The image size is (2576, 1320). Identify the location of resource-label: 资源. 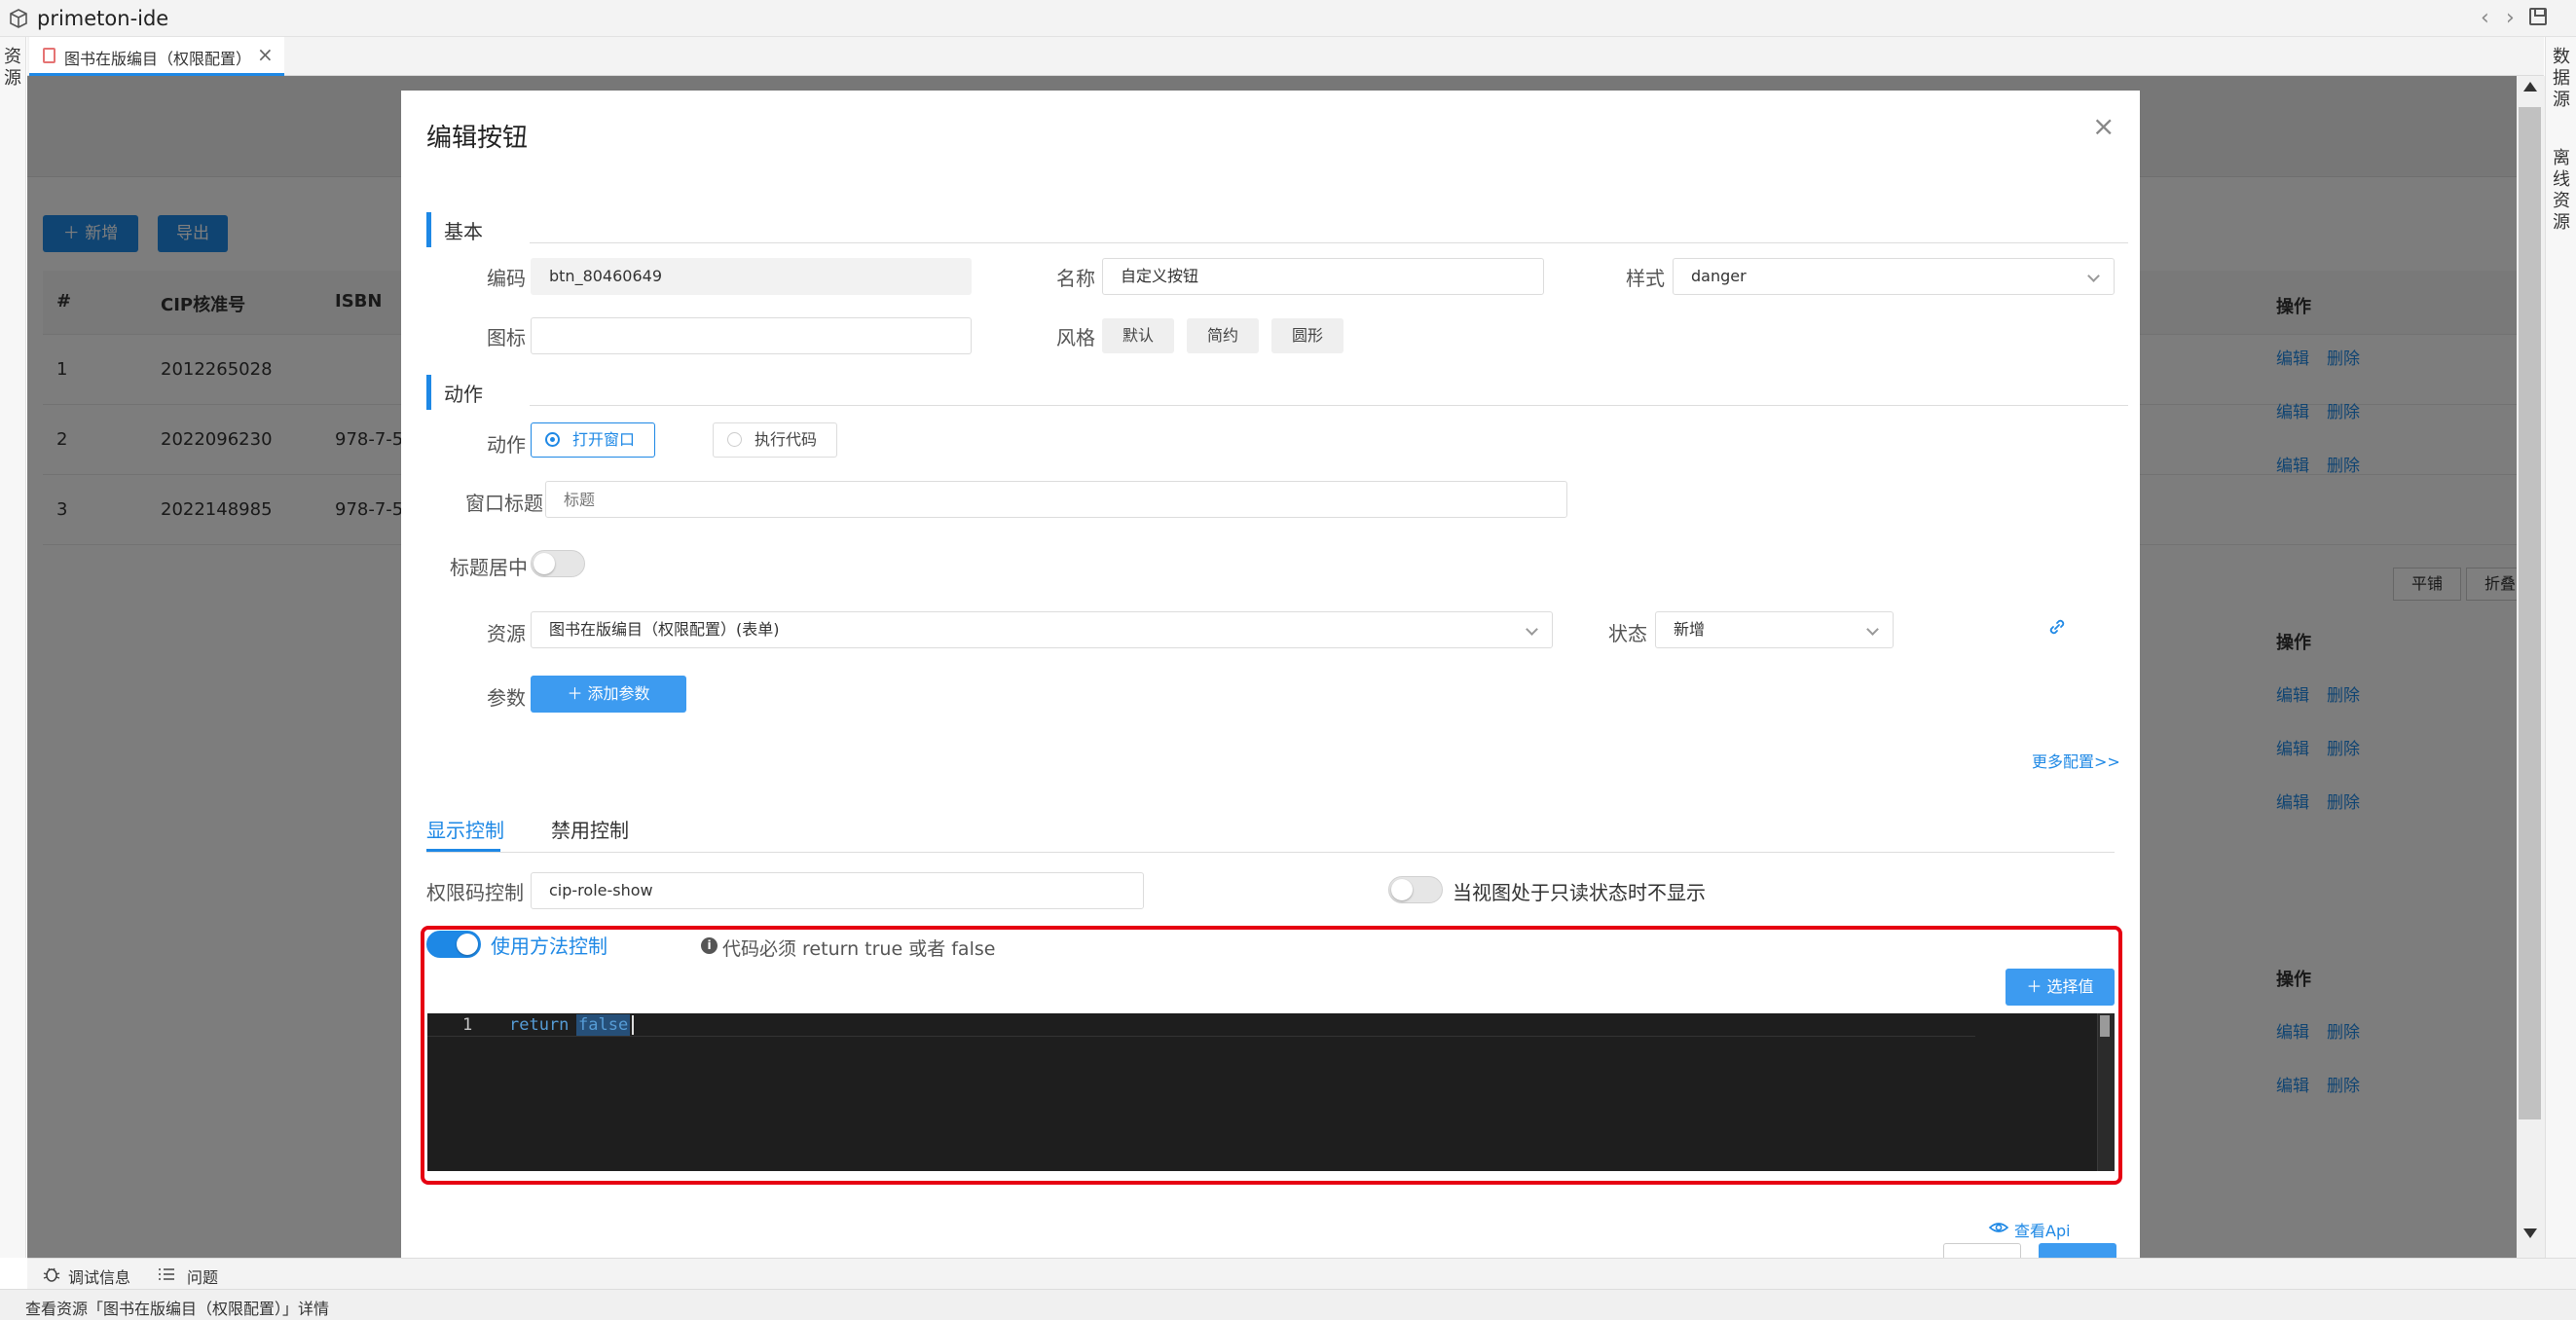
(506, 634).